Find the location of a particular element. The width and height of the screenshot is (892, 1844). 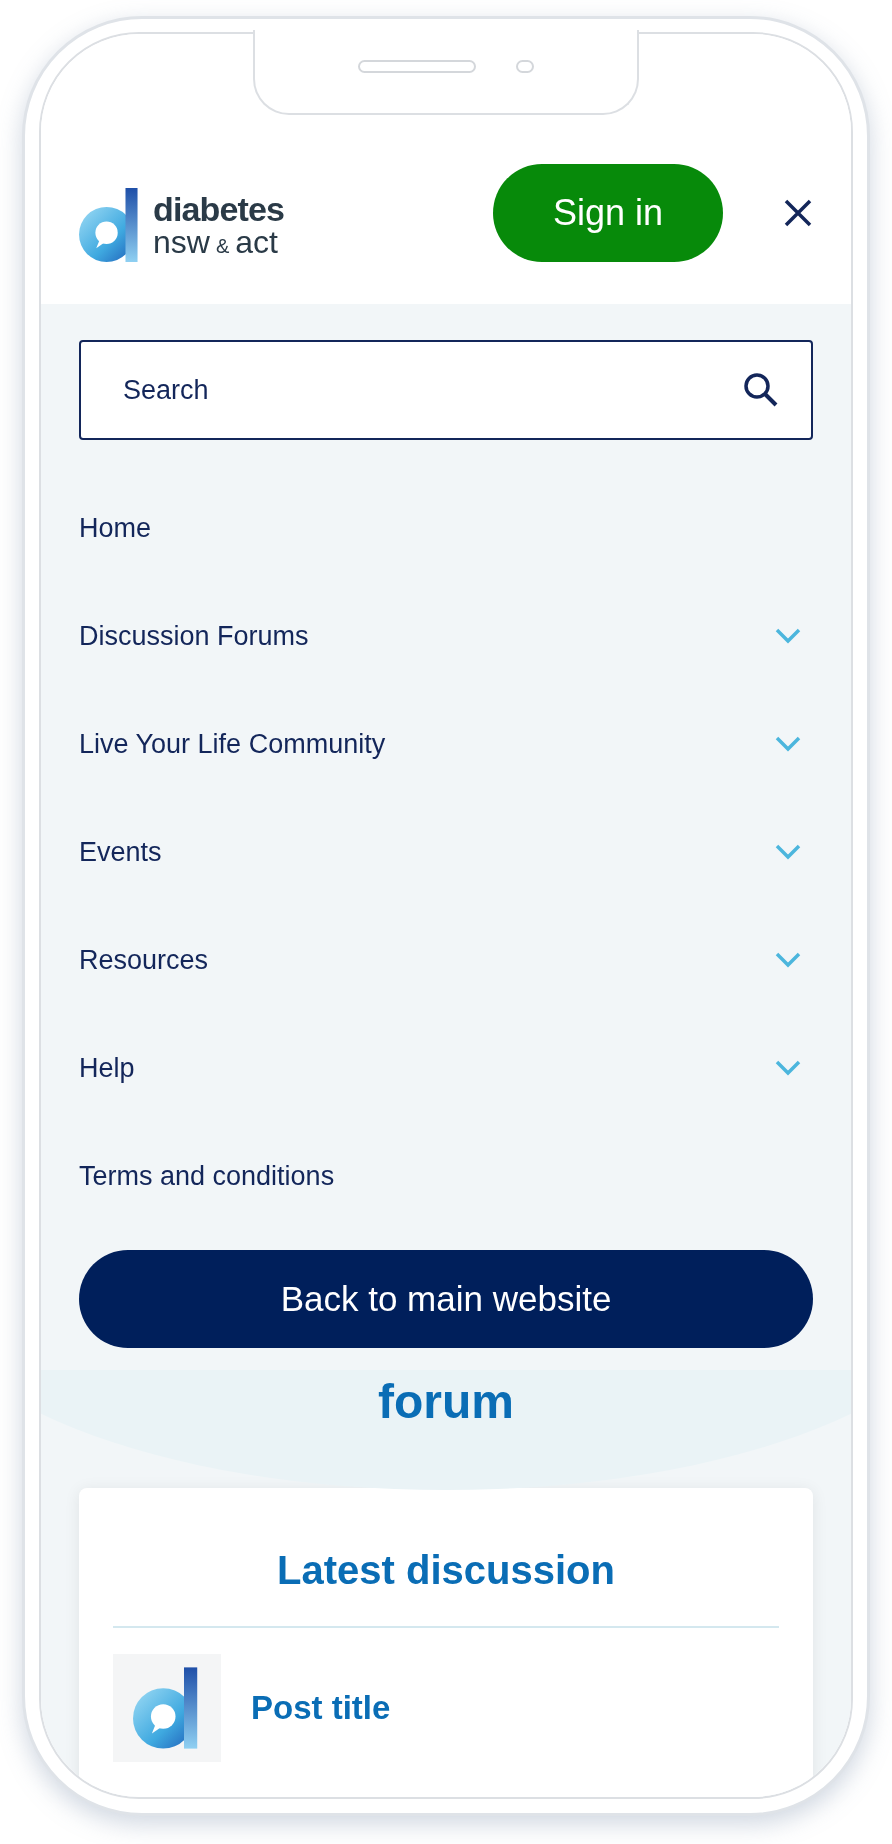

logo-wordmark: act is located at coordinates (256, 242).